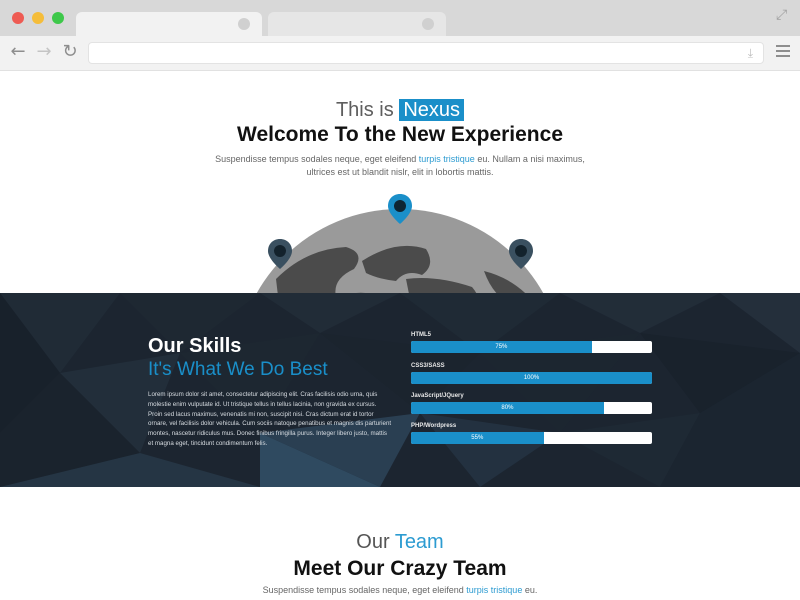 The height and width of the screenshot is (600, 800). What do you see at coordinates (437, 396) in the screenshot?
I see `skill-label: JavaScript/JQuery` at bounding box center [437, 396].